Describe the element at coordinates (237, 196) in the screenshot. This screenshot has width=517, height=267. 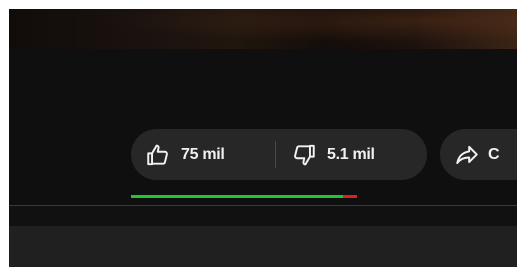
I see `like-ratio-fill` at that location.